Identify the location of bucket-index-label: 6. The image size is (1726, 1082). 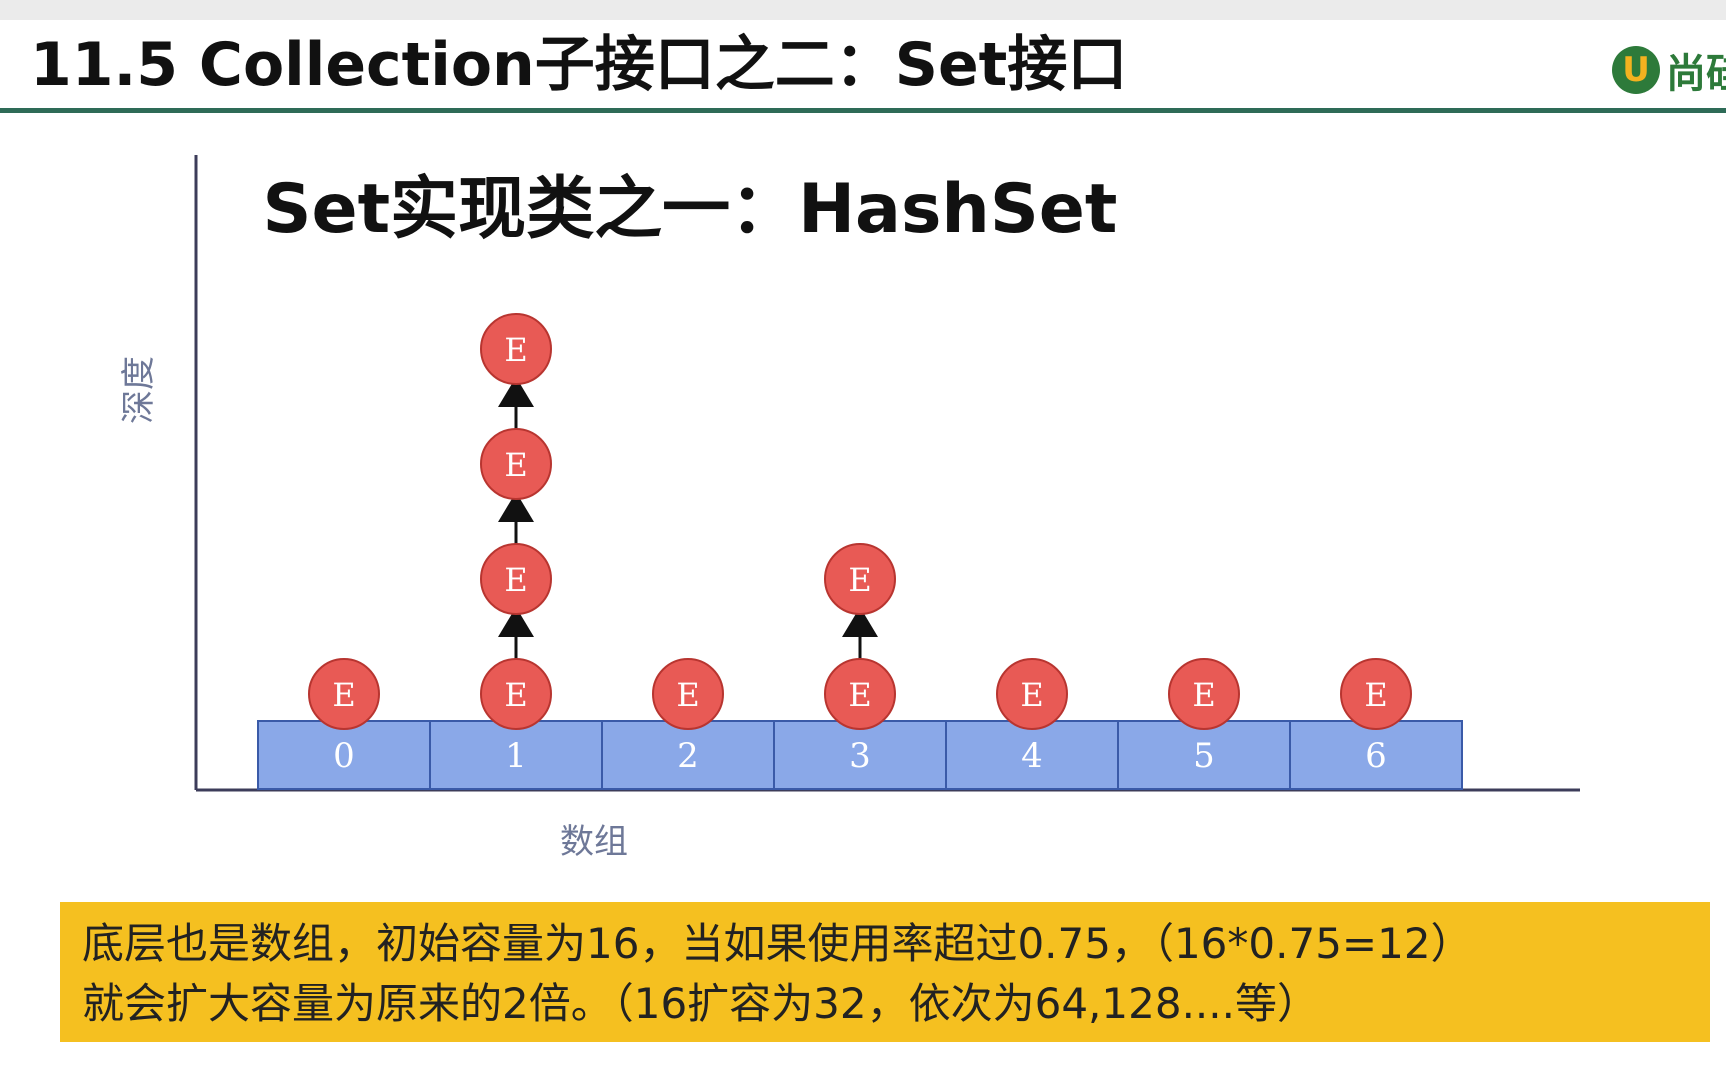
(1376, 756).